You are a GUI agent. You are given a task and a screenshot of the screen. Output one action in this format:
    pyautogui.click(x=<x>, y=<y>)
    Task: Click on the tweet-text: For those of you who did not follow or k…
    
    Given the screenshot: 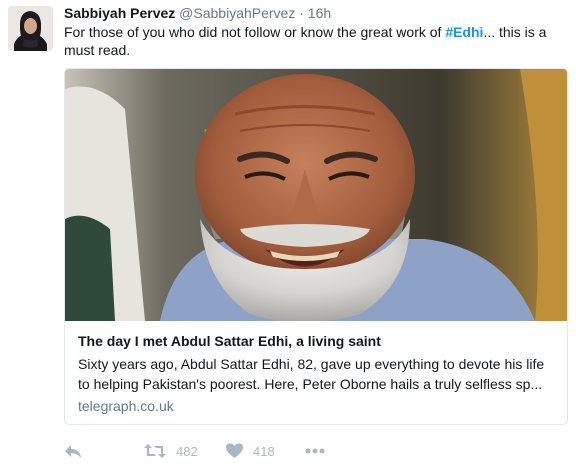 What is the action you would take?
    pyautogui.click(x=309, y=41)
    